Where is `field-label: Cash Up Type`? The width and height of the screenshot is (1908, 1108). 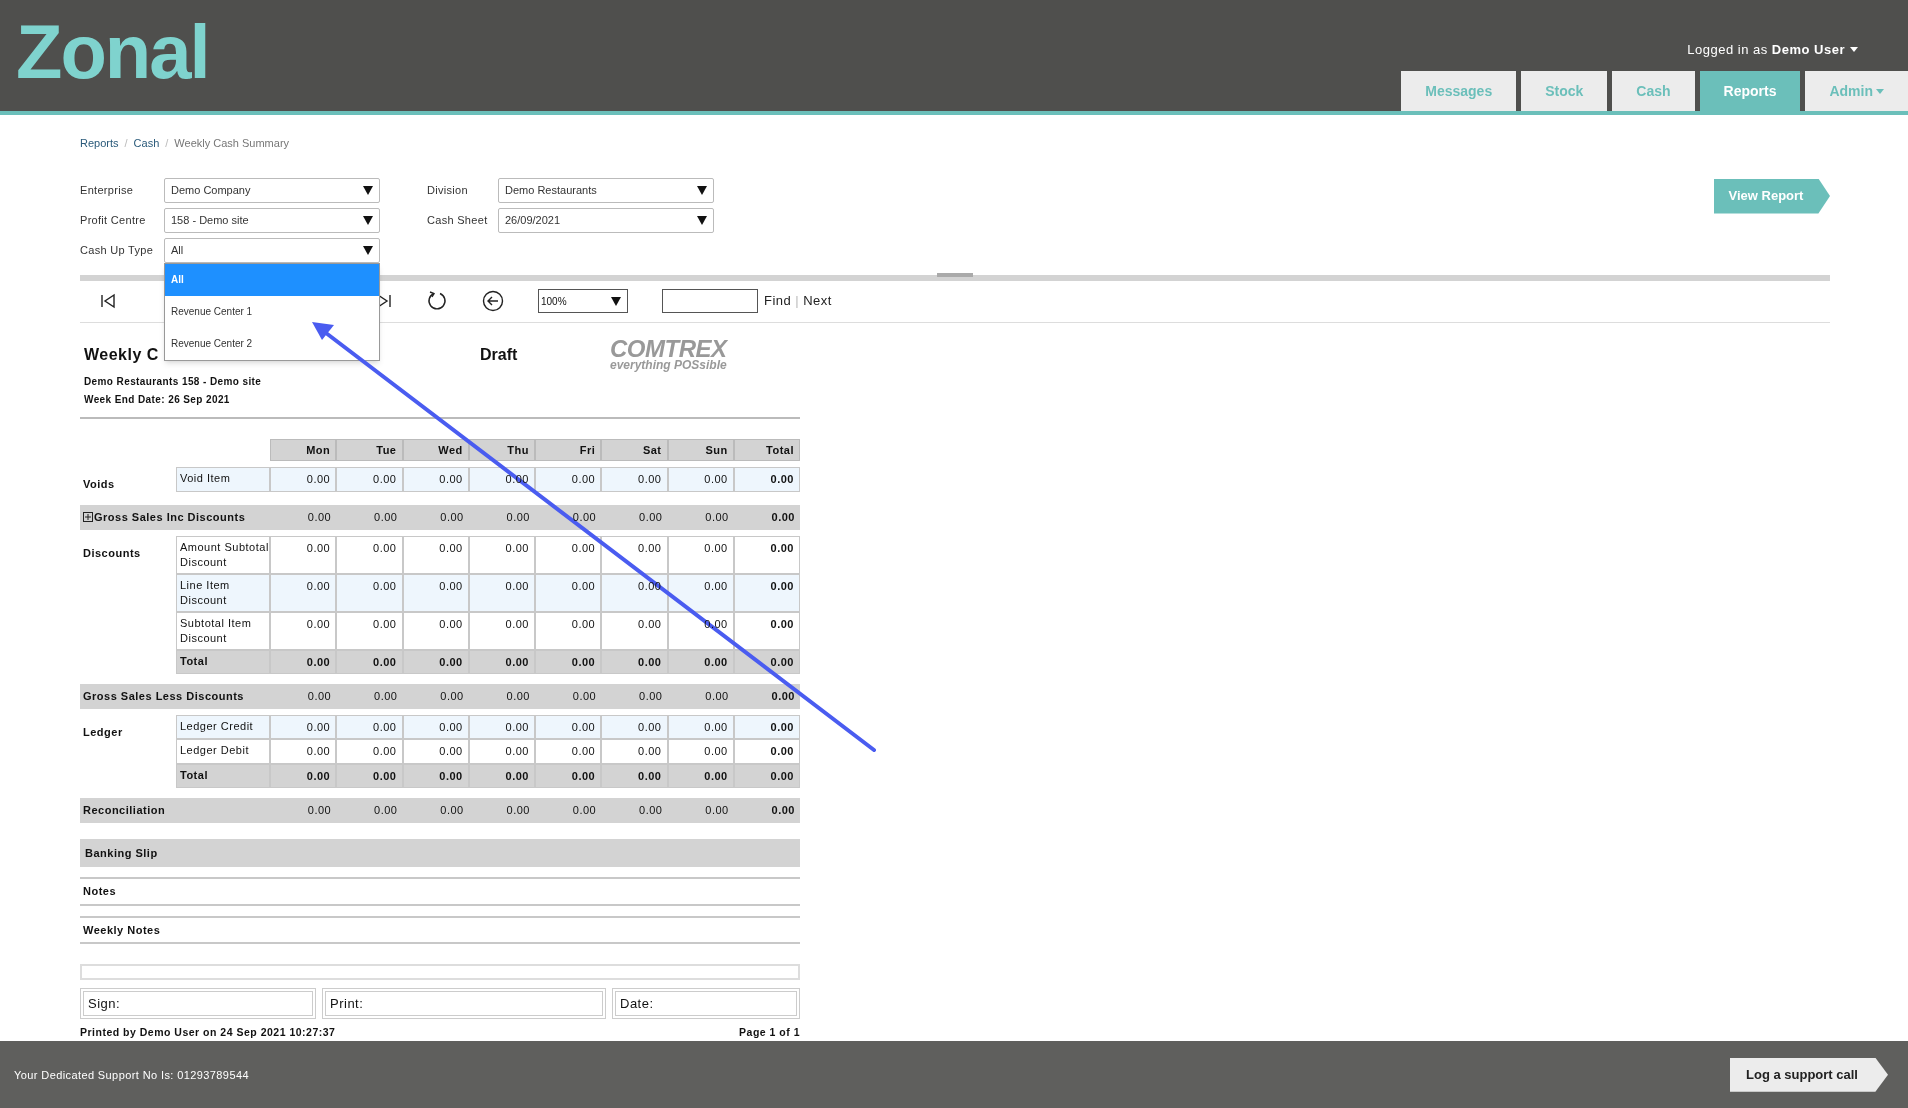
field-label: Cash Up Type is located at coordinates (117, 250).